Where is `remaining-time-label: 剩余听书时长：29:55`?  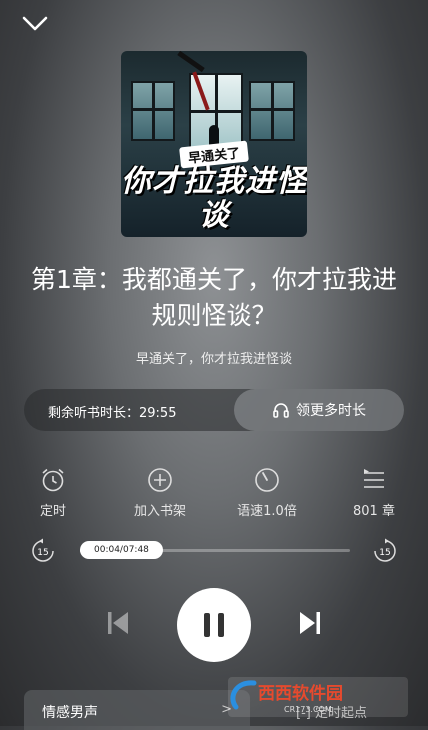
remaining-time-label: 剩余听书时长：29:55 is located at coordinates (112, 413).